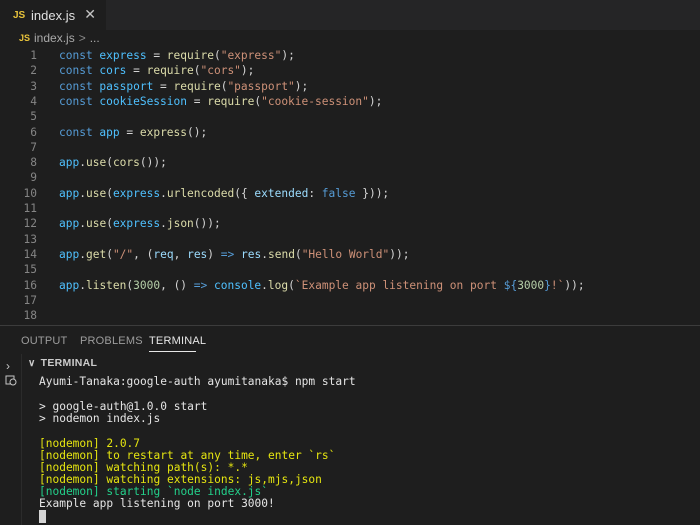 This screenshot has width=700, height=525. I want to click on code-token: ), so click(214, 254).